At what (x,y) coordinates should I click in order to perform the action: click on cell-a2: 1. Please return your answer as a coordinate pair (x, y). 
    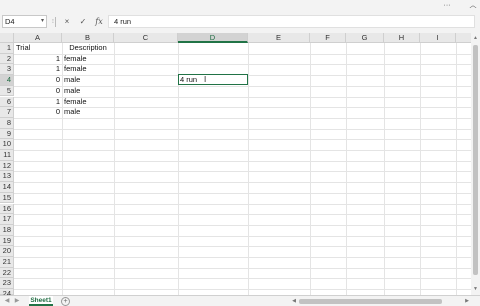
    Looking at the image, I should click on (38, 59).